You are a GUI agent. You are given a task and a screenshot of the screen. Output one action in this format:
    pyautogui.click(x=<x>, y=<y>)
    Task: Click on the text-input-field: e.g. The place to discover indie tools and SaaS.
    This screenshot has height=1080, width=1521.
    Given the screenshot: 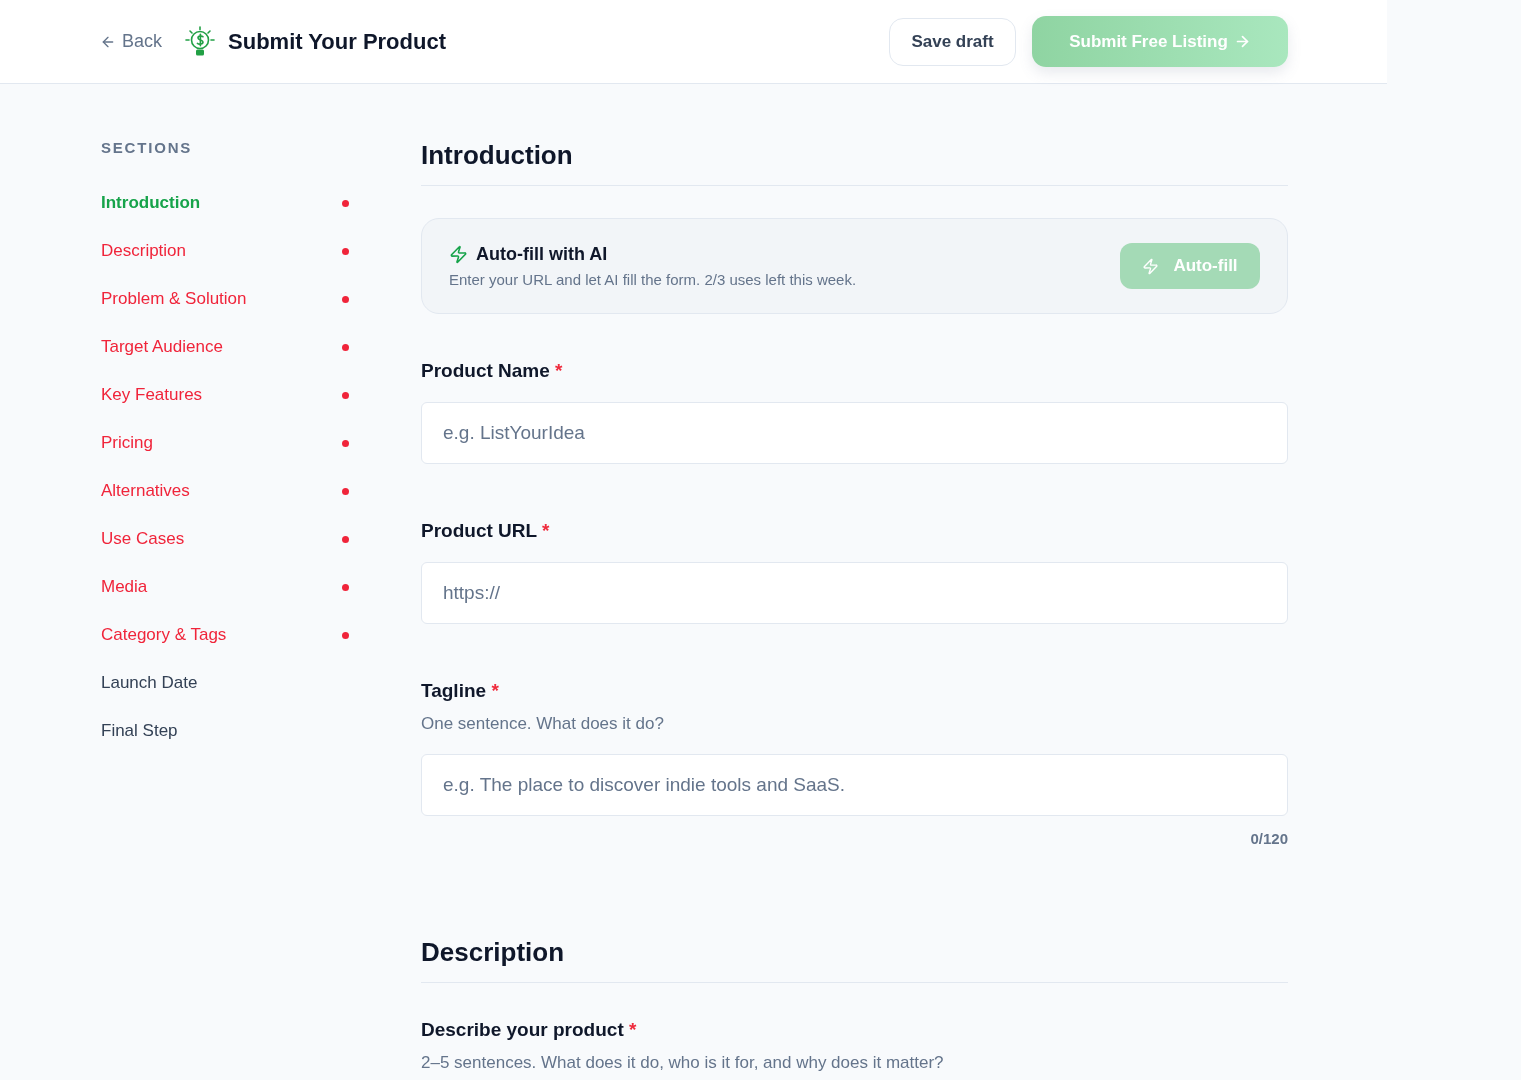 What is the action you would take?
    pyautogui.click(x=854, y=785)
    